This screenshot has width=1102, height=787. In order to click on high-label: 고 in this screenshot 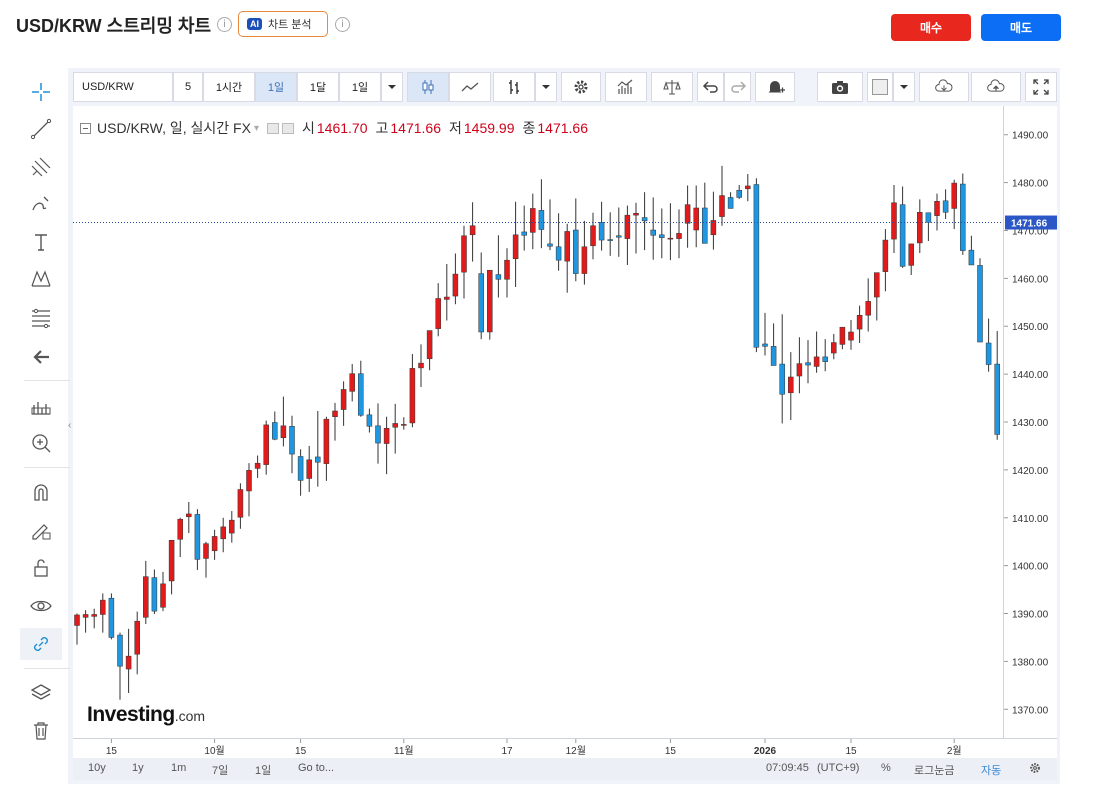, I will do `click(382, 128)`.